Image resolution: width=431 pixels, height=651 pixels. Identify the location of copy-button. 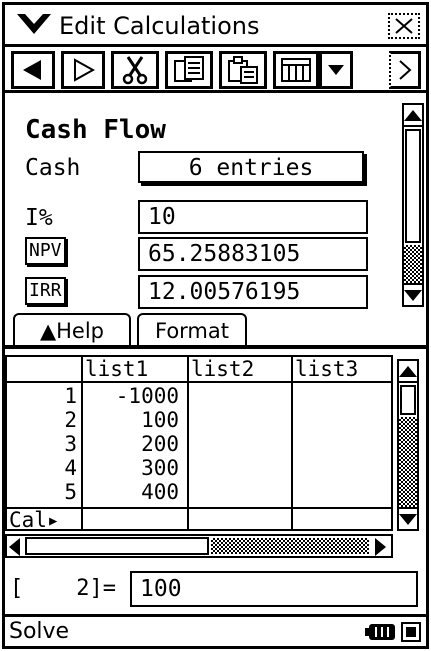
(189, 70).